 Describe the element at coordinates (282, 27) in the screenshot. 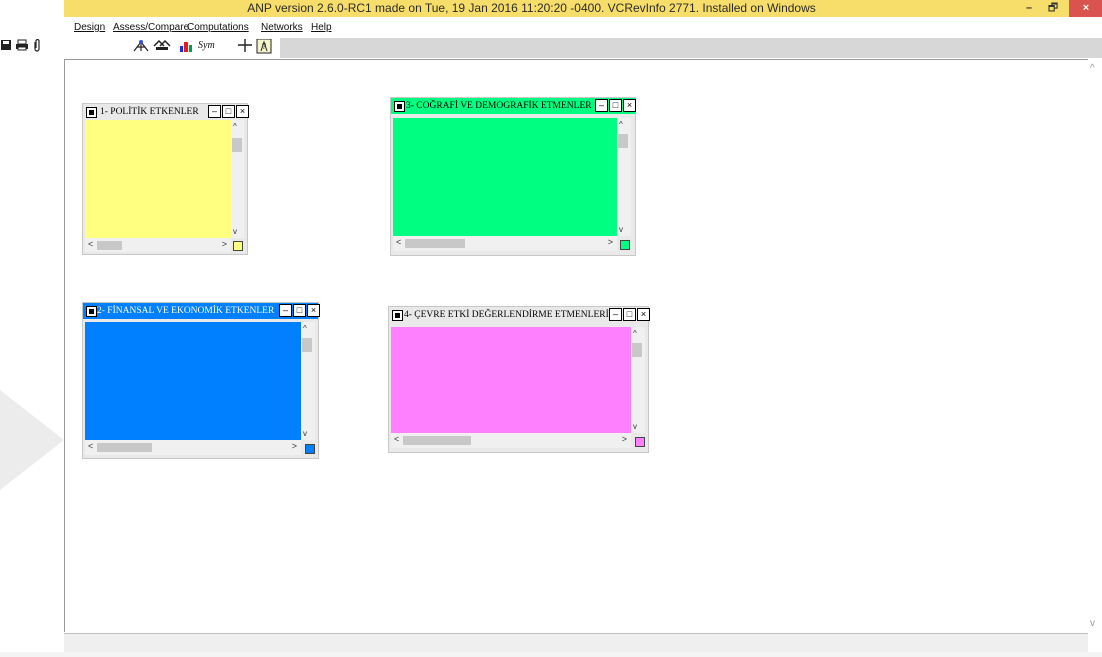

I see `menu-networks: Networks` at that location.